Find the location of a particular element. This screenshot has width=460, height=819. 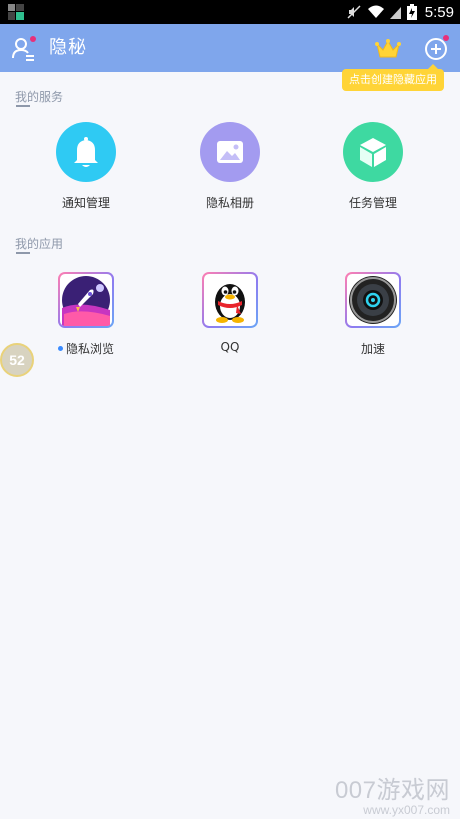

floating-assist-badge: 52 is located at coordinates (17, 360).